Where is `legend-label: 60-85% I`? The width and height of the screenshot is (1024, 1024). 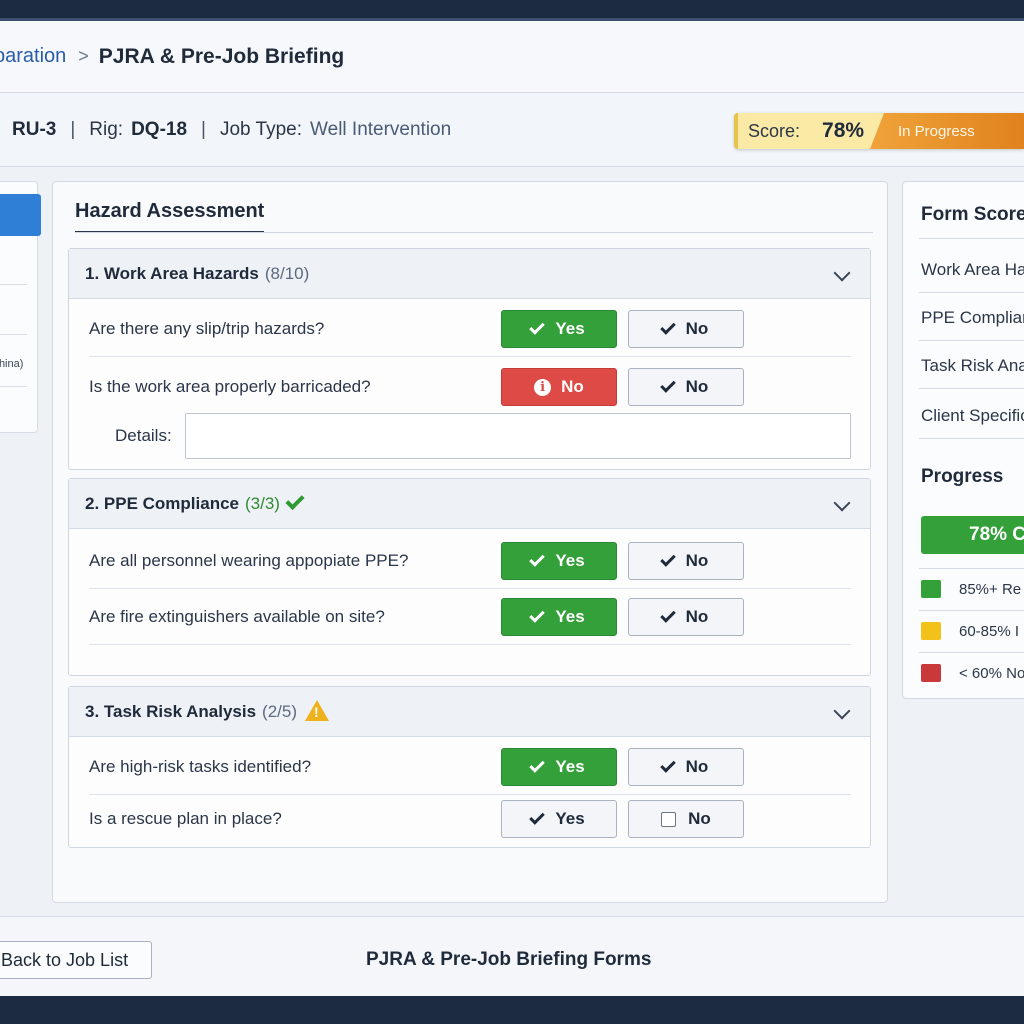 legend-label: 60-85% I is located at coordinates (989, 631).